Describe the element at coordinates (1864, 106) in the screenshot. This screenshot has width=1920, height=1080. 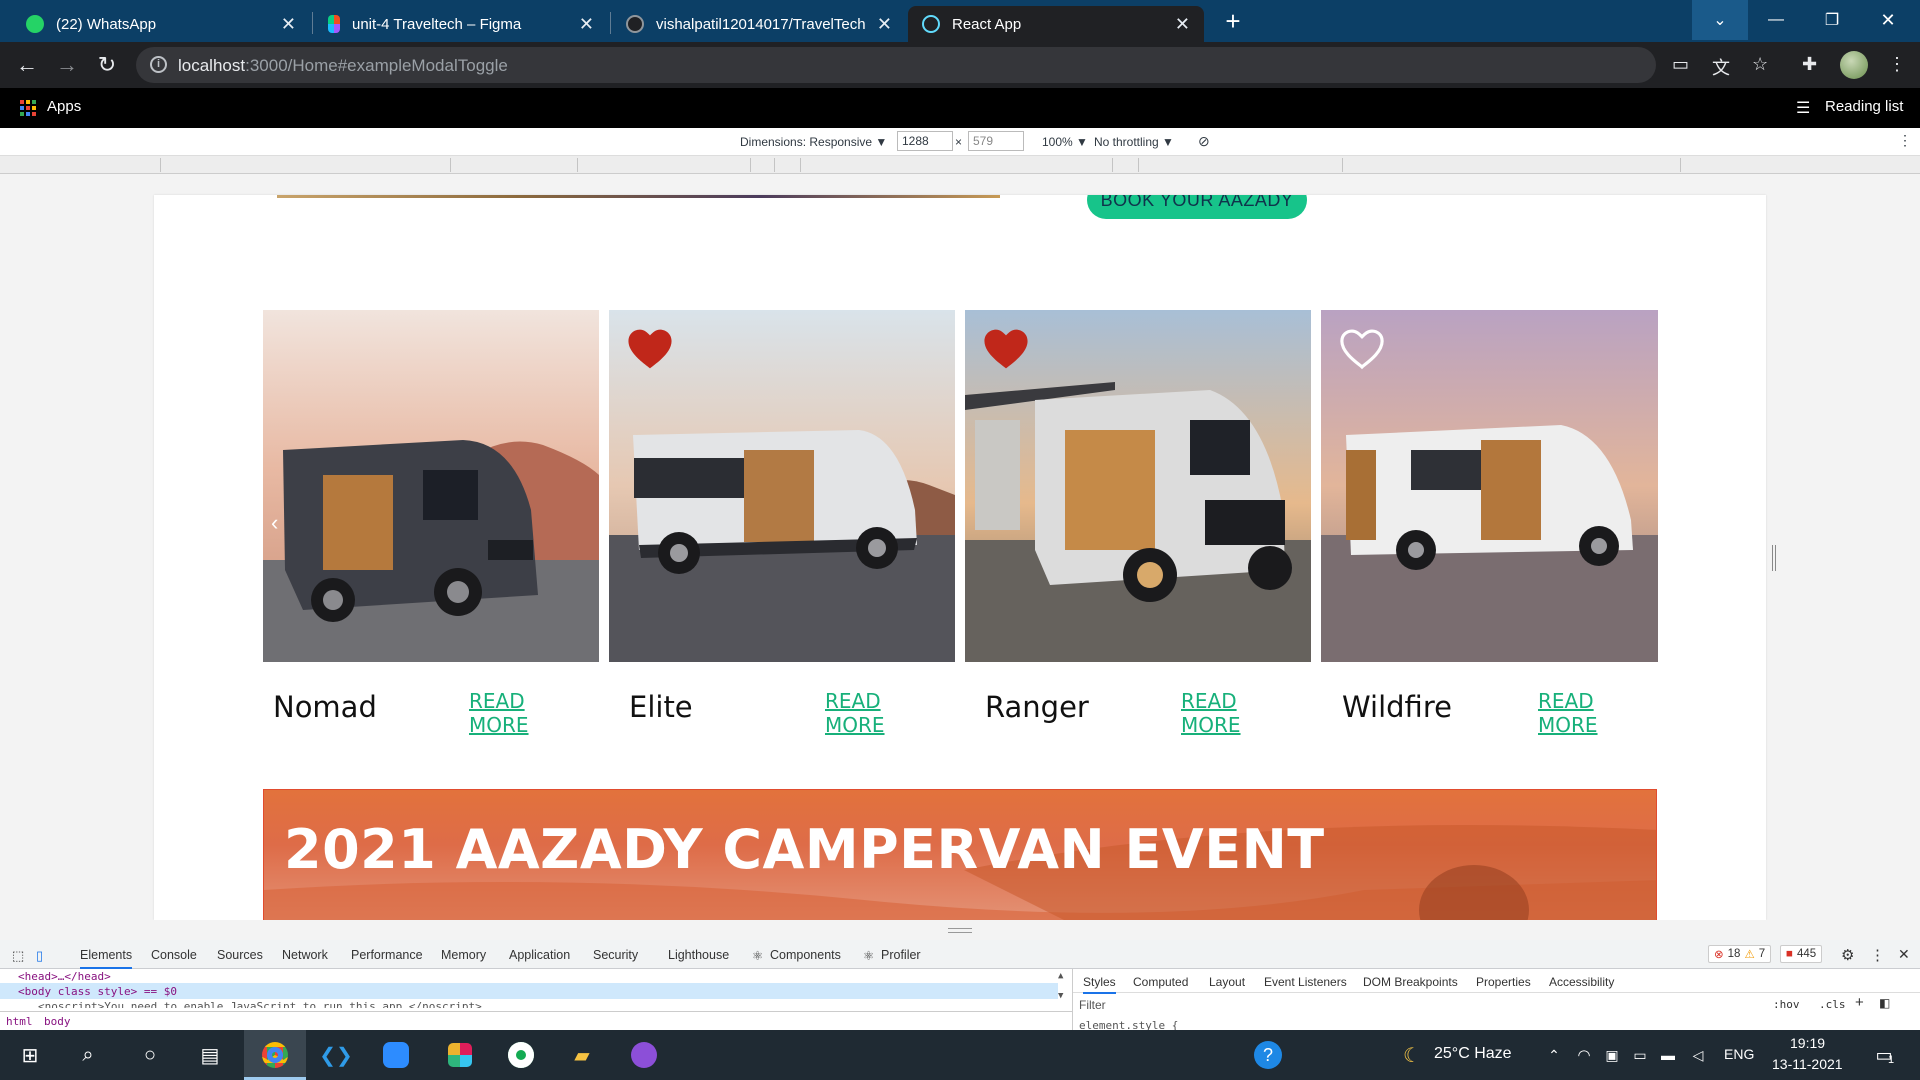
I see `reading-list: Reading list` at that location.